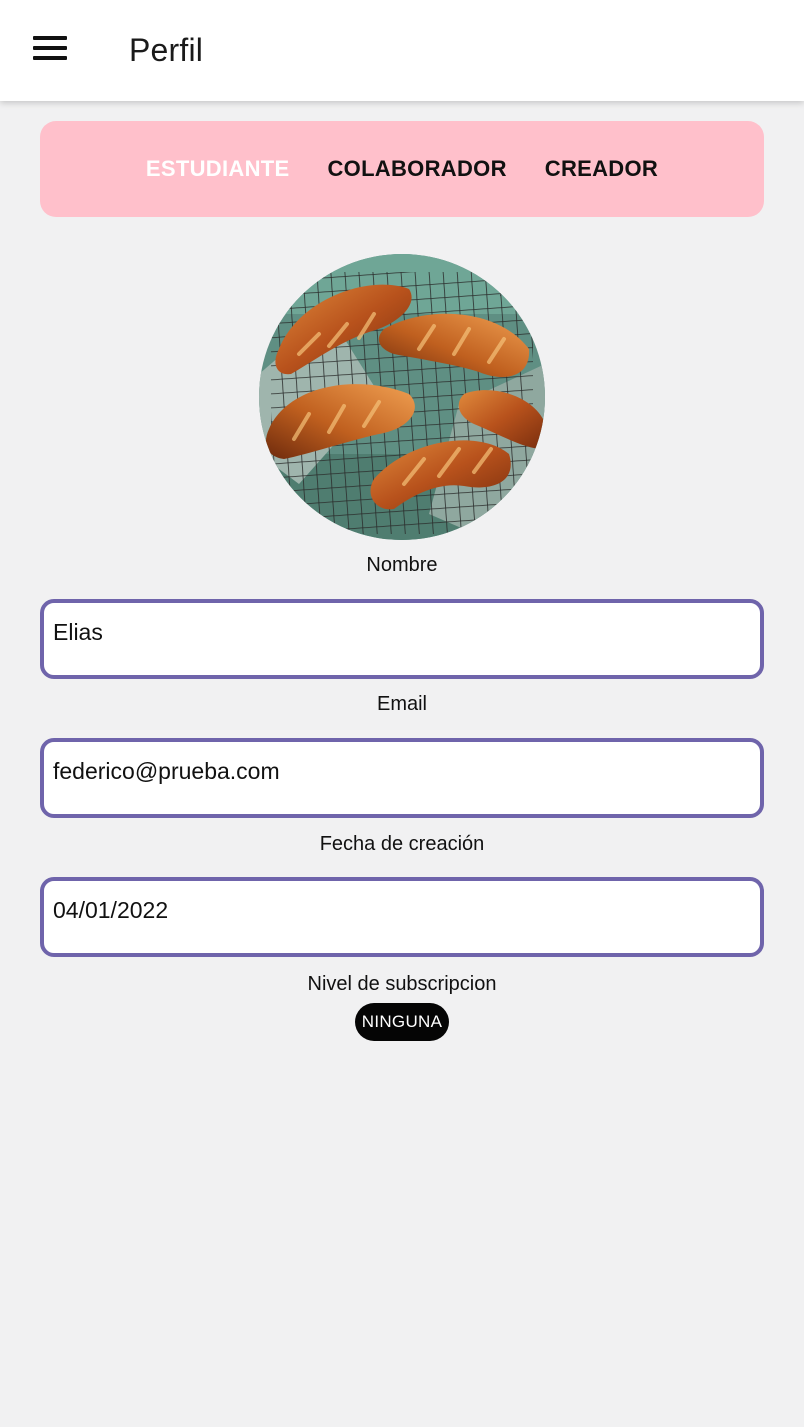 This screenshot has height=1427, width=804. Describe the element at coordinates (402, 639) in the screenshot. I see `name-field` at that location.